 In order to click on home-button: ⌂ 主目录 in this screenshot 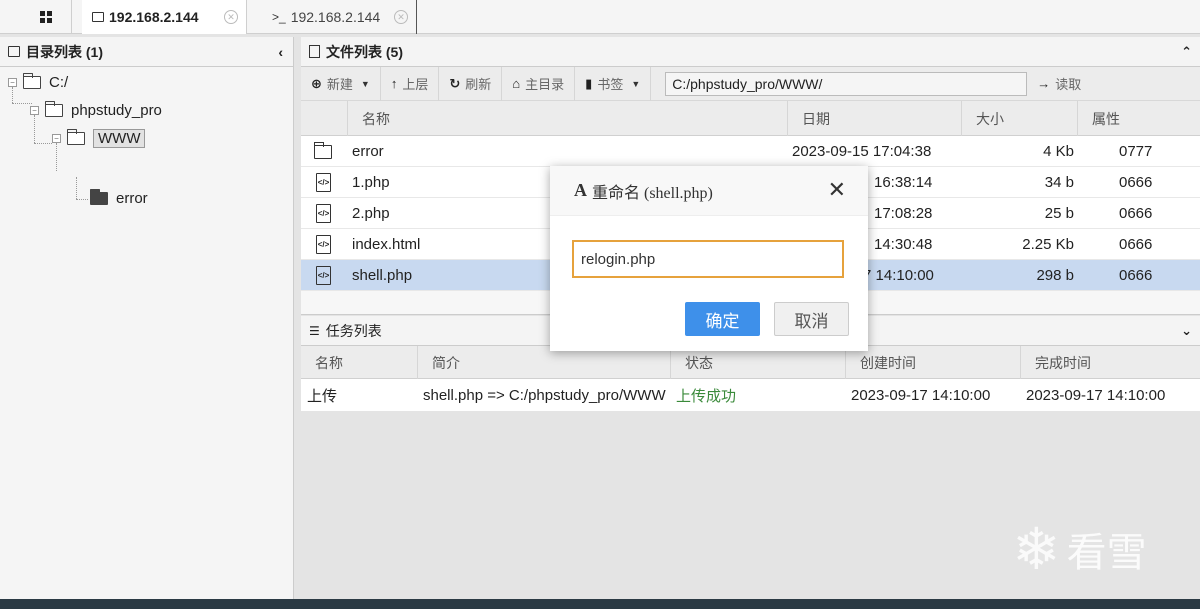, I will do `click(539, 83)`.